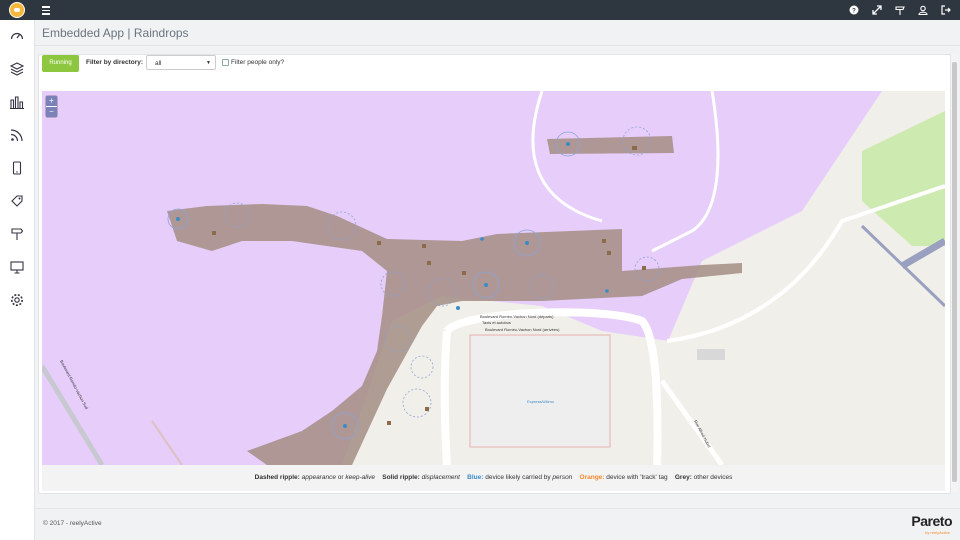 Image resolution: width=960 pixels, height=540 pixels. Describe the element at coordinates (51, 112) in the screenshot. I see `zoom-out-button: −` at that location.